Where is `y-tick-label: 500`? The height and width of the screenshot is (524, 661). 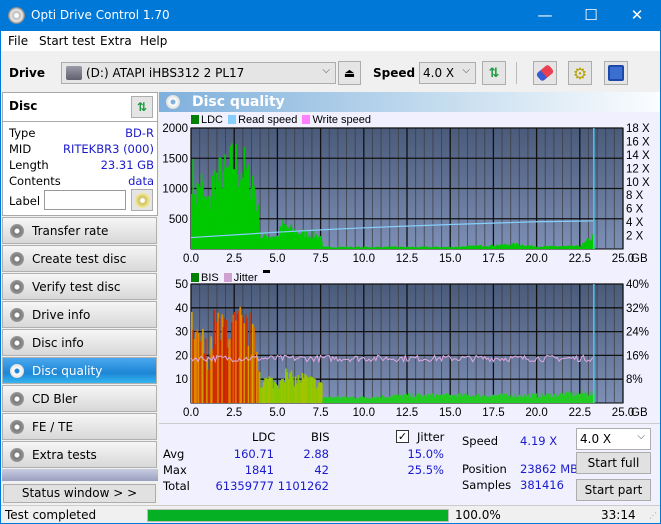
y-tick-label: 500 is located at coordinates (178, 220).